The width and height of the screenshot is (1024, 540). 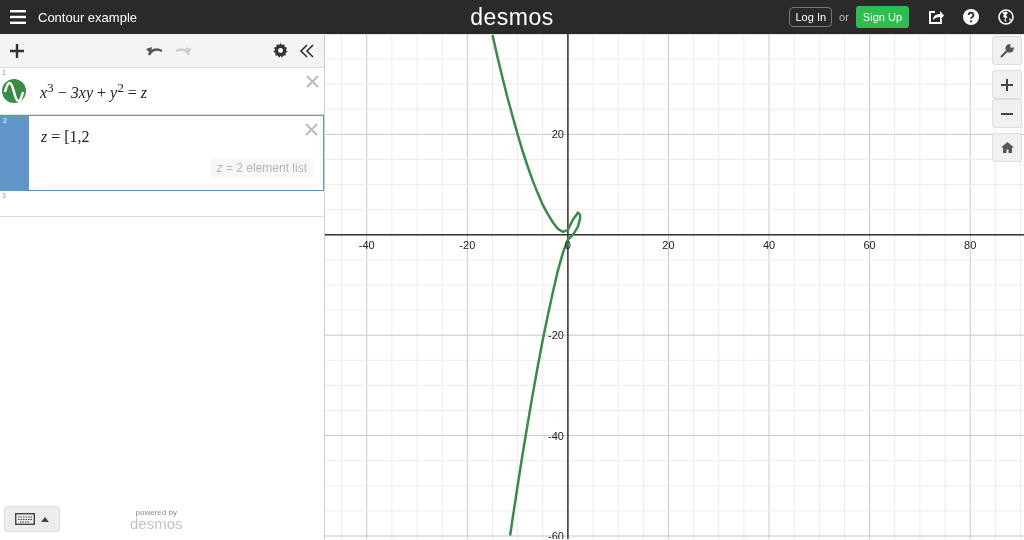 What do you see at coordinates (1006, 17) in the screenshot?
I see `globe-icon` at bounding box center [1006, 17].